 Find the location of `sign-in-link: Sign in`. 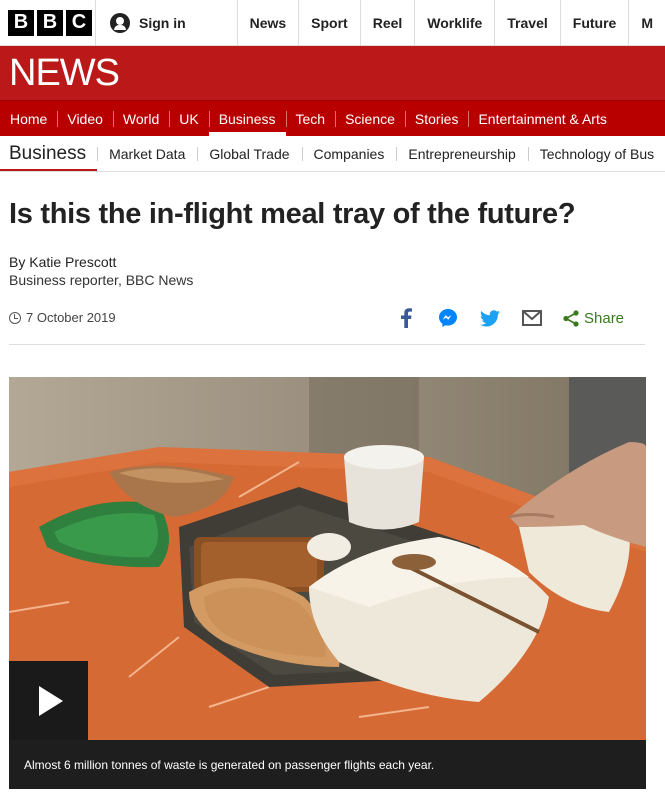

sign-in-link: Sign in is located at coordinates (166, 22).